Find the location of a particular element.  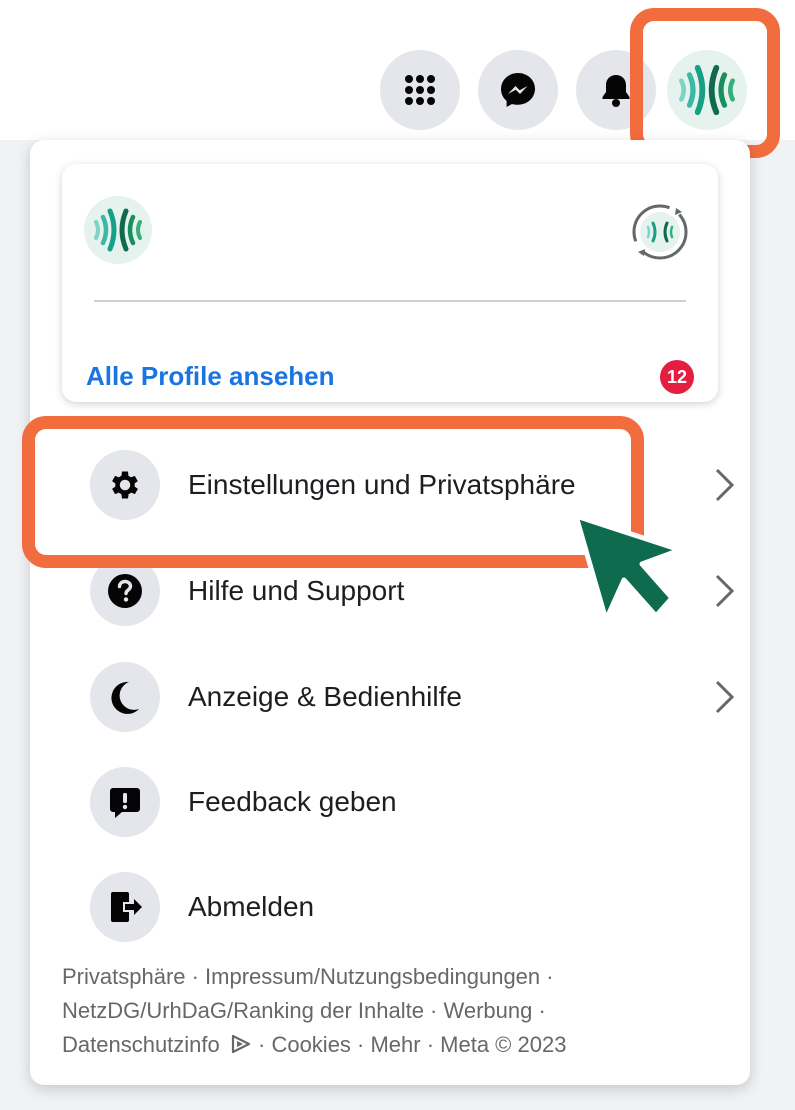

menu-item-label: Anzeige & Bedienhilfe is located at coordinates (325, 696).